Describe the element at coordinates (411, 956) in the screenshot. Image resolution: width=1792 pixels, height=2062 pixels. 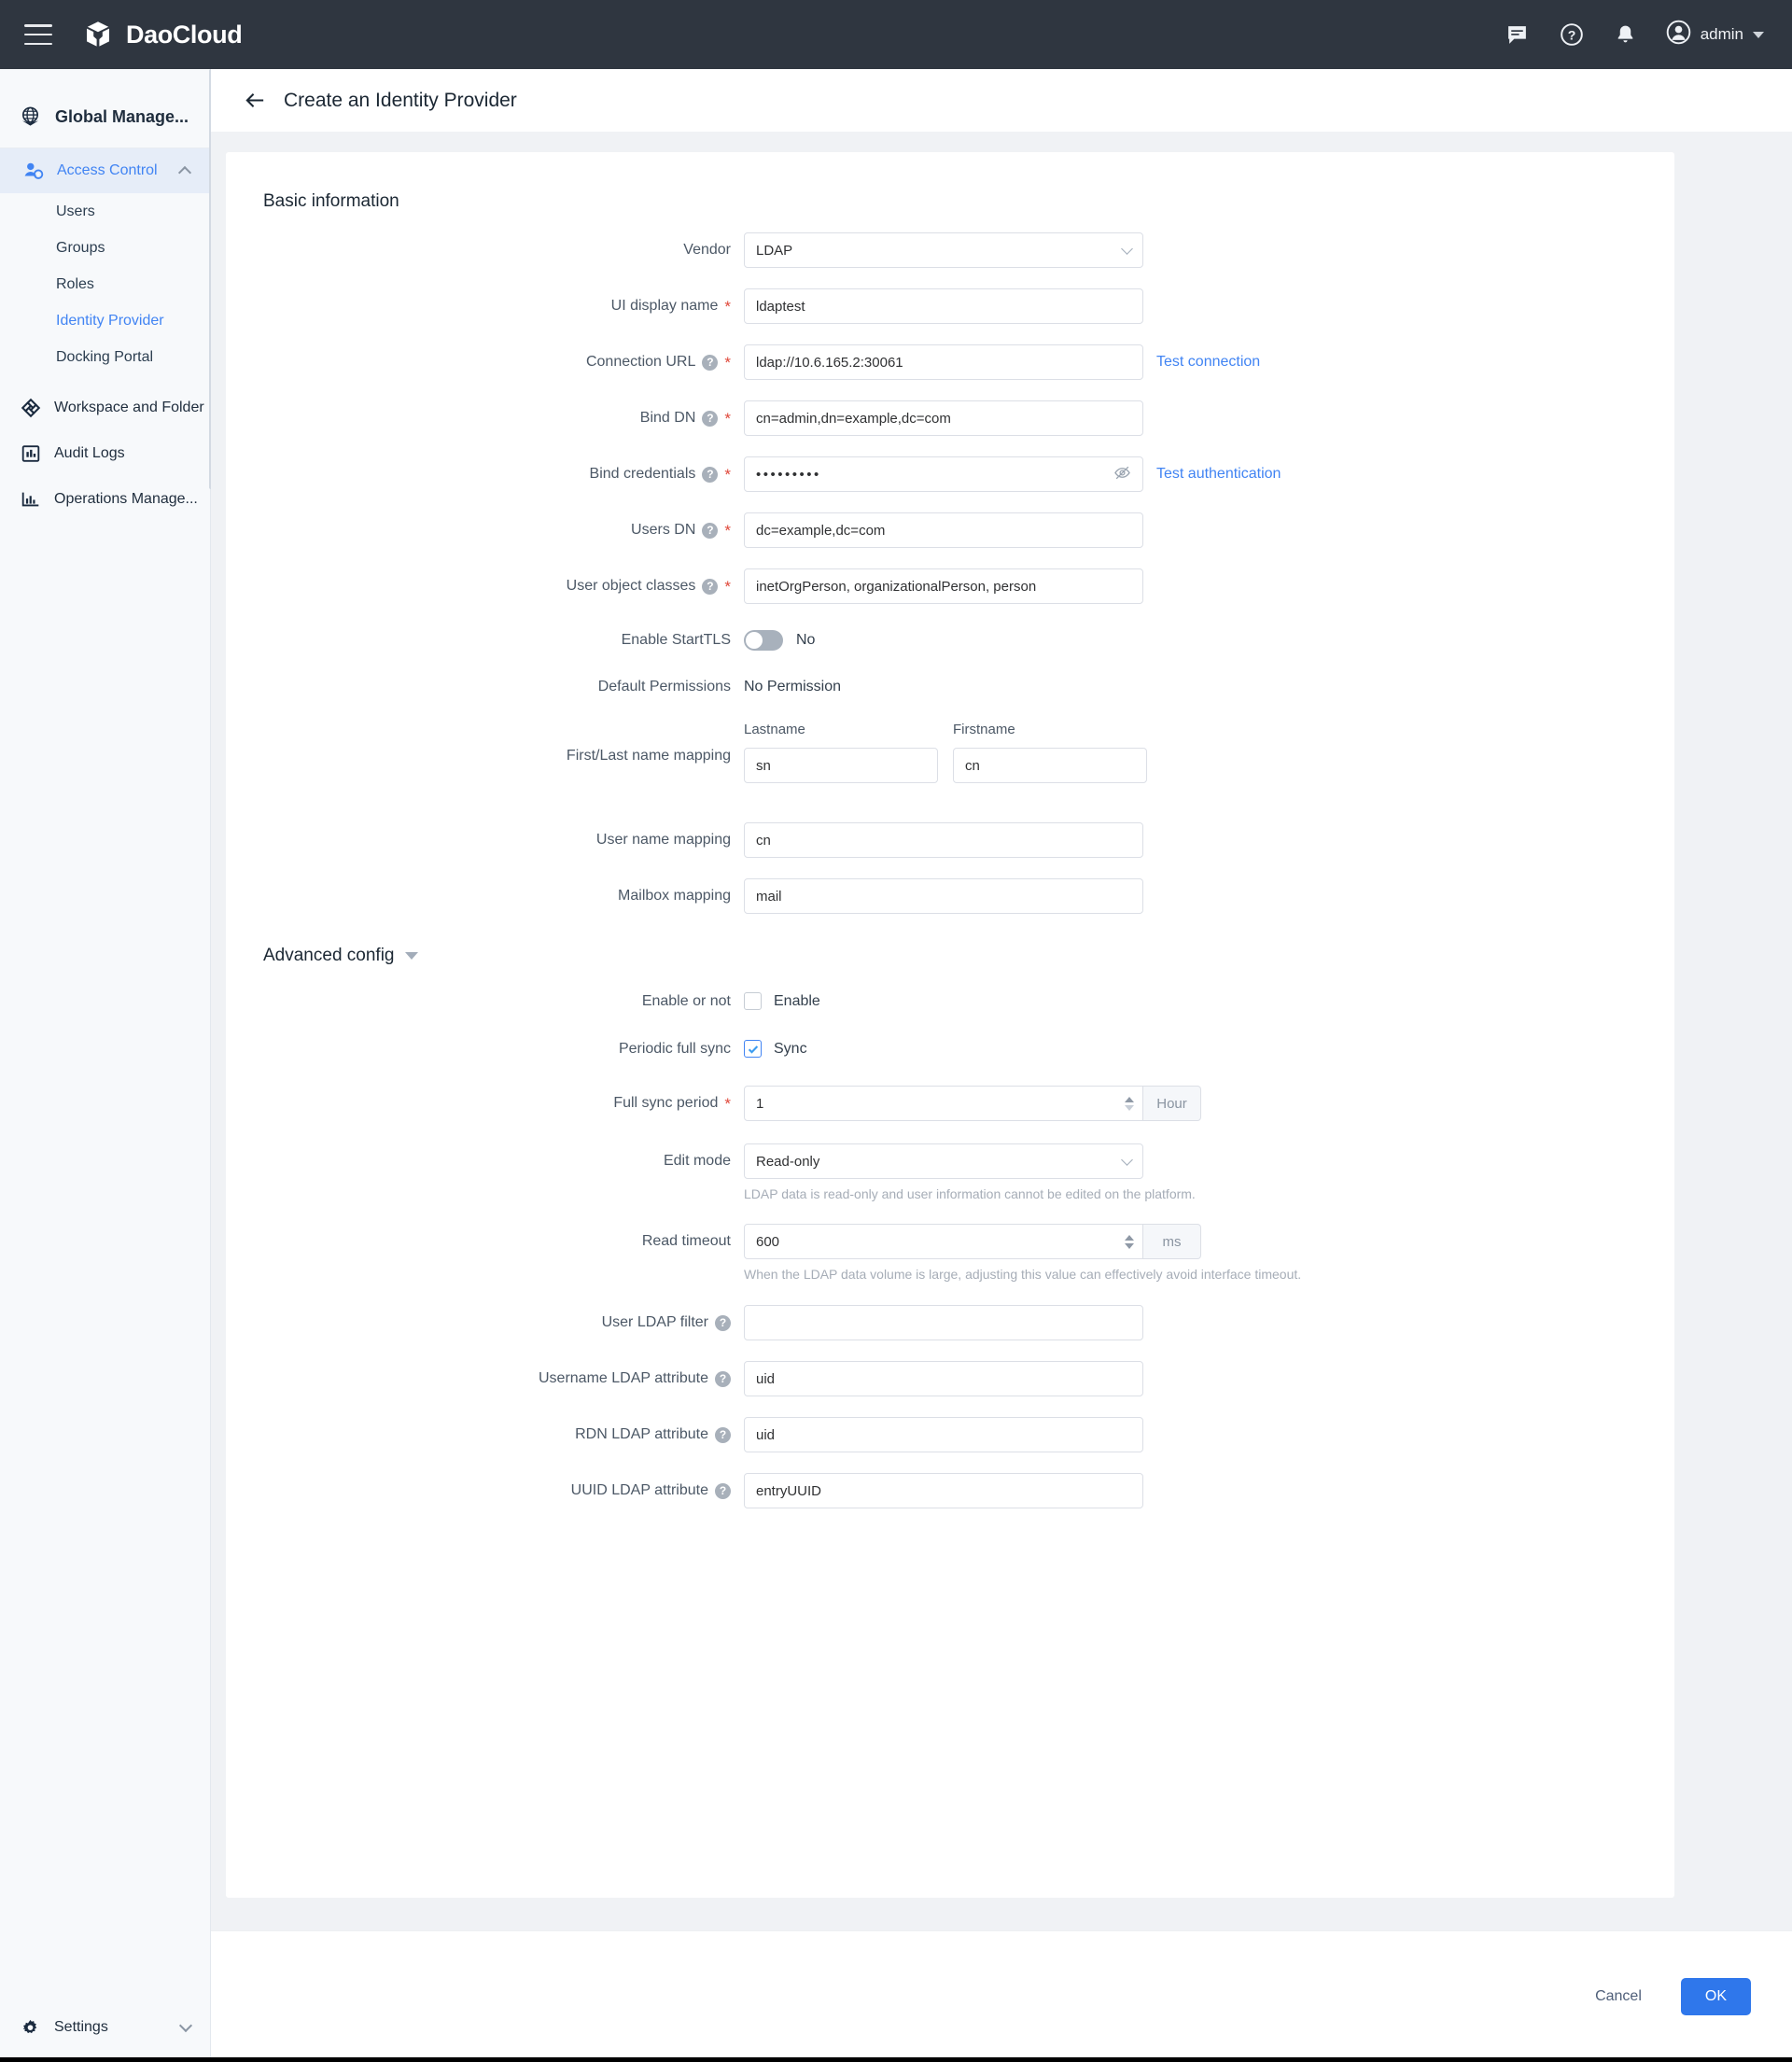
I see `triangle-down-icon` at that location.